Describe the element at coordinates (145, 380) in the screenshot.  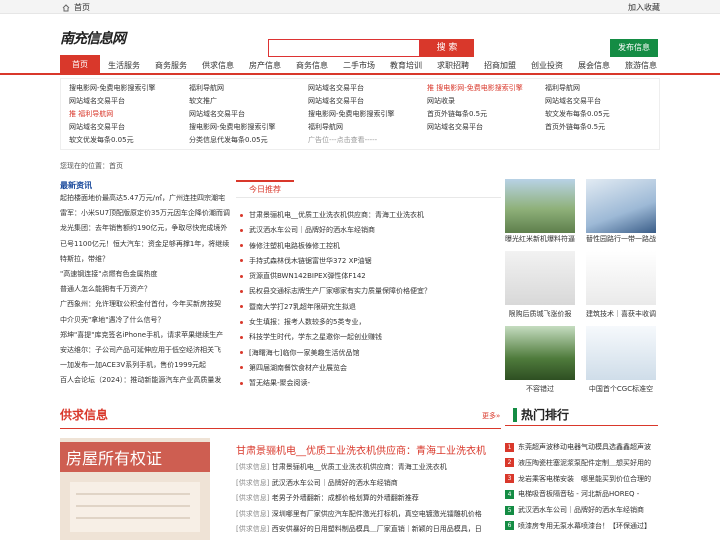
I see `news-item: 百人会论坛（2024）：推动新能源汽车产业高质量发` at that location.